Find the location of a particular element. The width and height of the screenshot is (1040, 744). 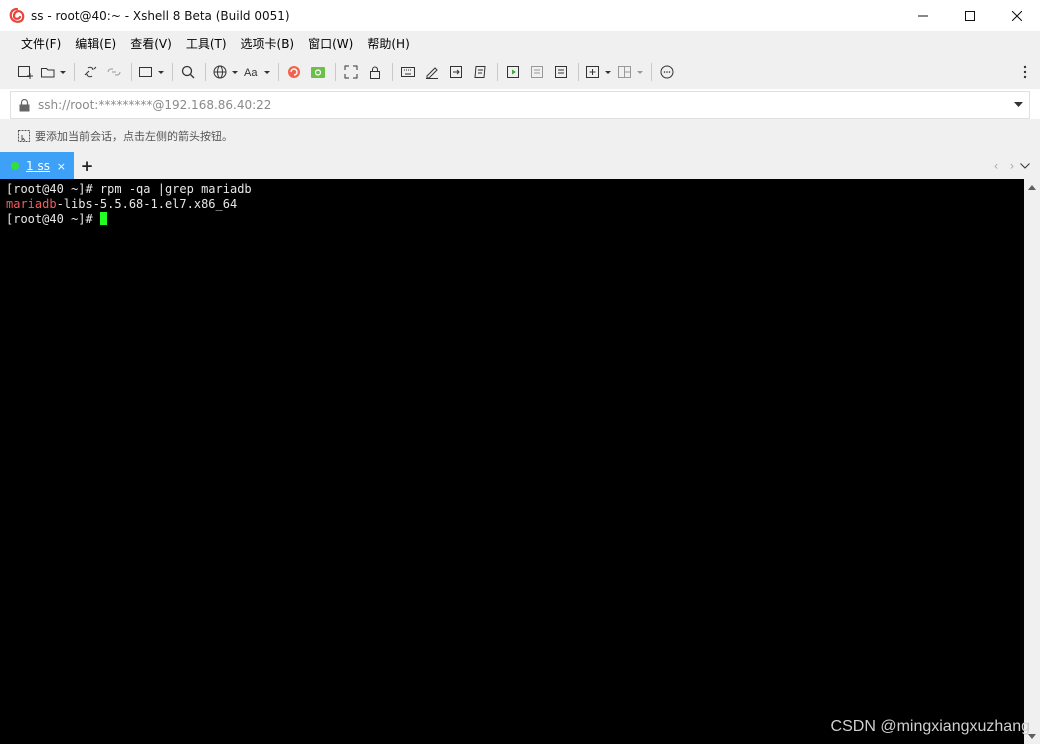

search-icon is located at coordinates (188, 72).